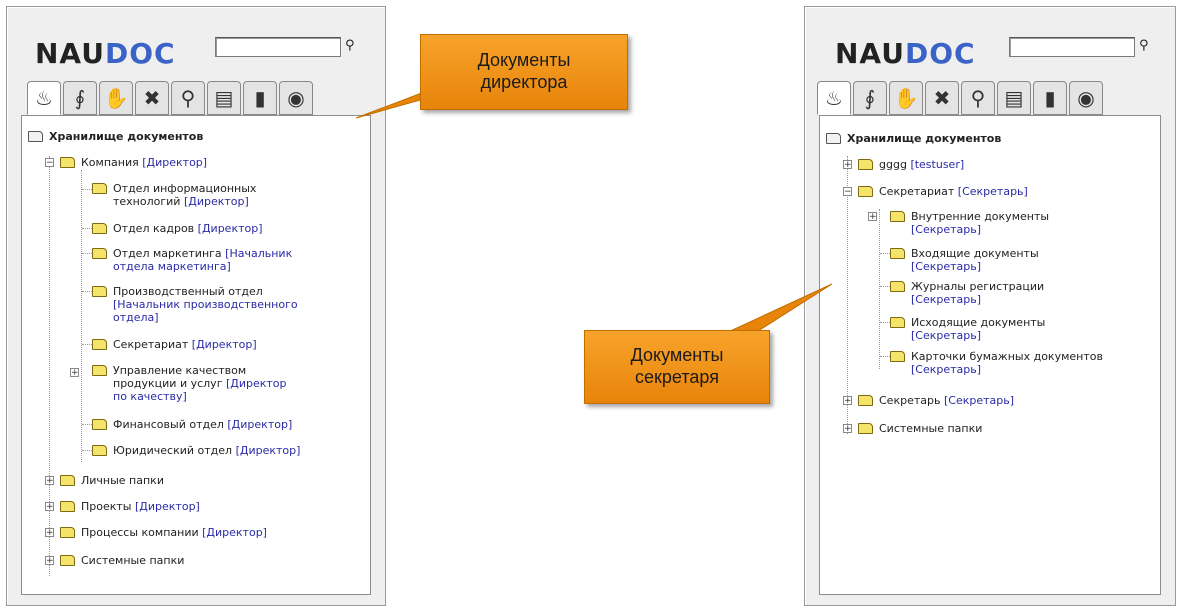  Describe the element at coordinates (524, 72) in the screenshot. I see `director-callout: Документы директора` at that location.